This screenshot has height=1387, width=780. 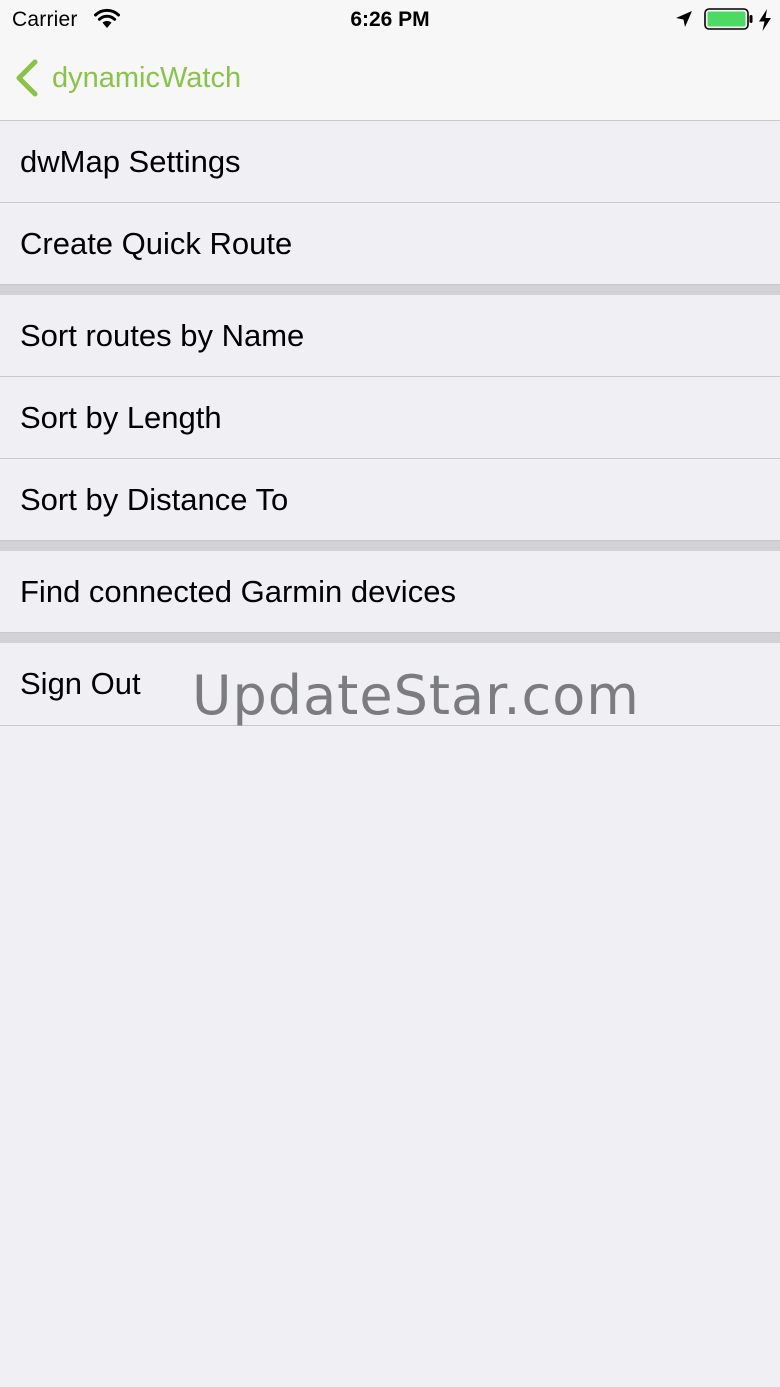 What do you see at coordinates (27, 78) in the screenshot?
I see `chevron-left-icon` at bounding box center [27, 78].